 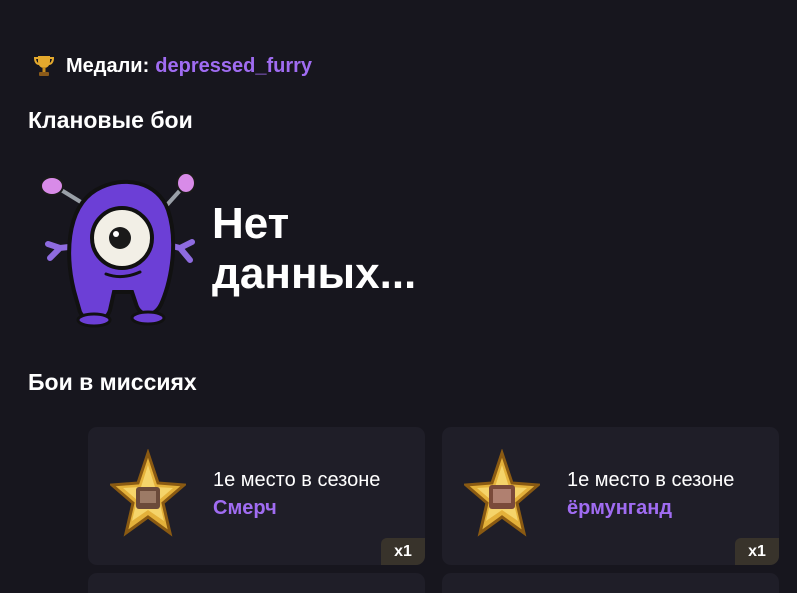 What do you see at coordinates (233, 66) in the screenshot?
I see `username-link: depressed_furry` at bounding box center [233, 66].